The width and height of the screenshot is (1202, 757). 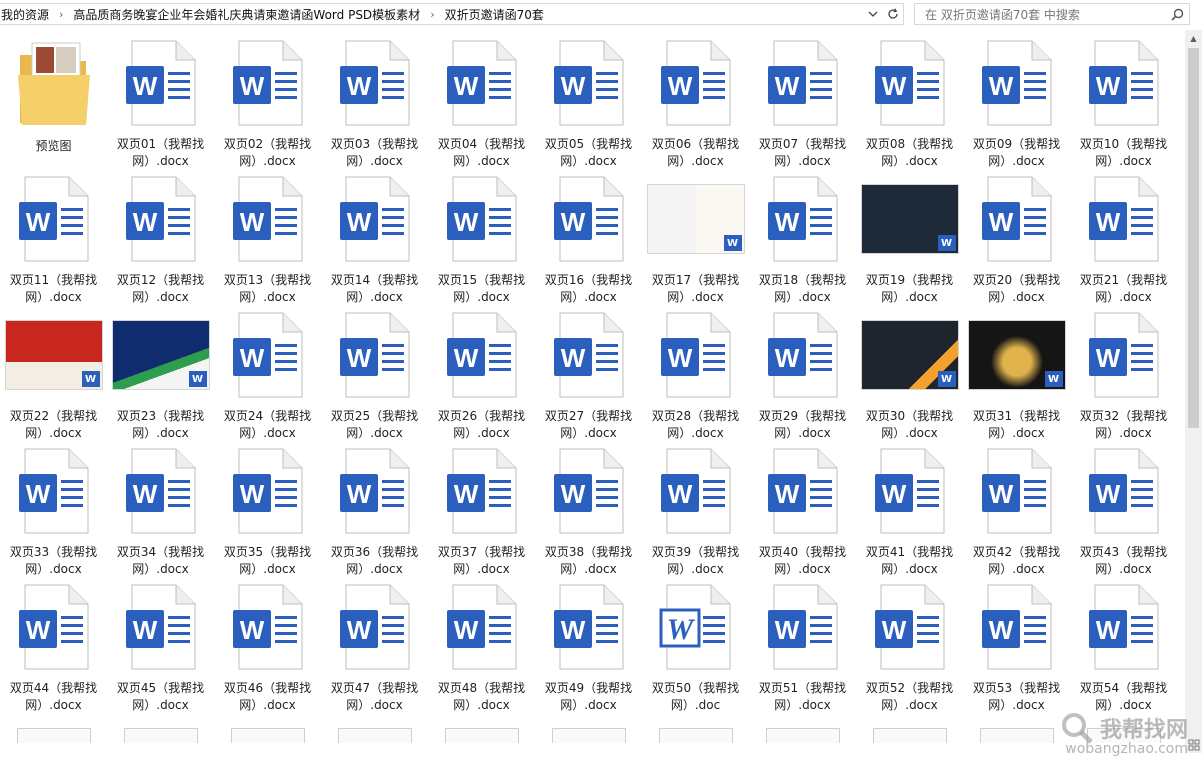 I want to click on search-input: 在 双折页邀请函70套 中搜索, so click(x=1040, y=14).